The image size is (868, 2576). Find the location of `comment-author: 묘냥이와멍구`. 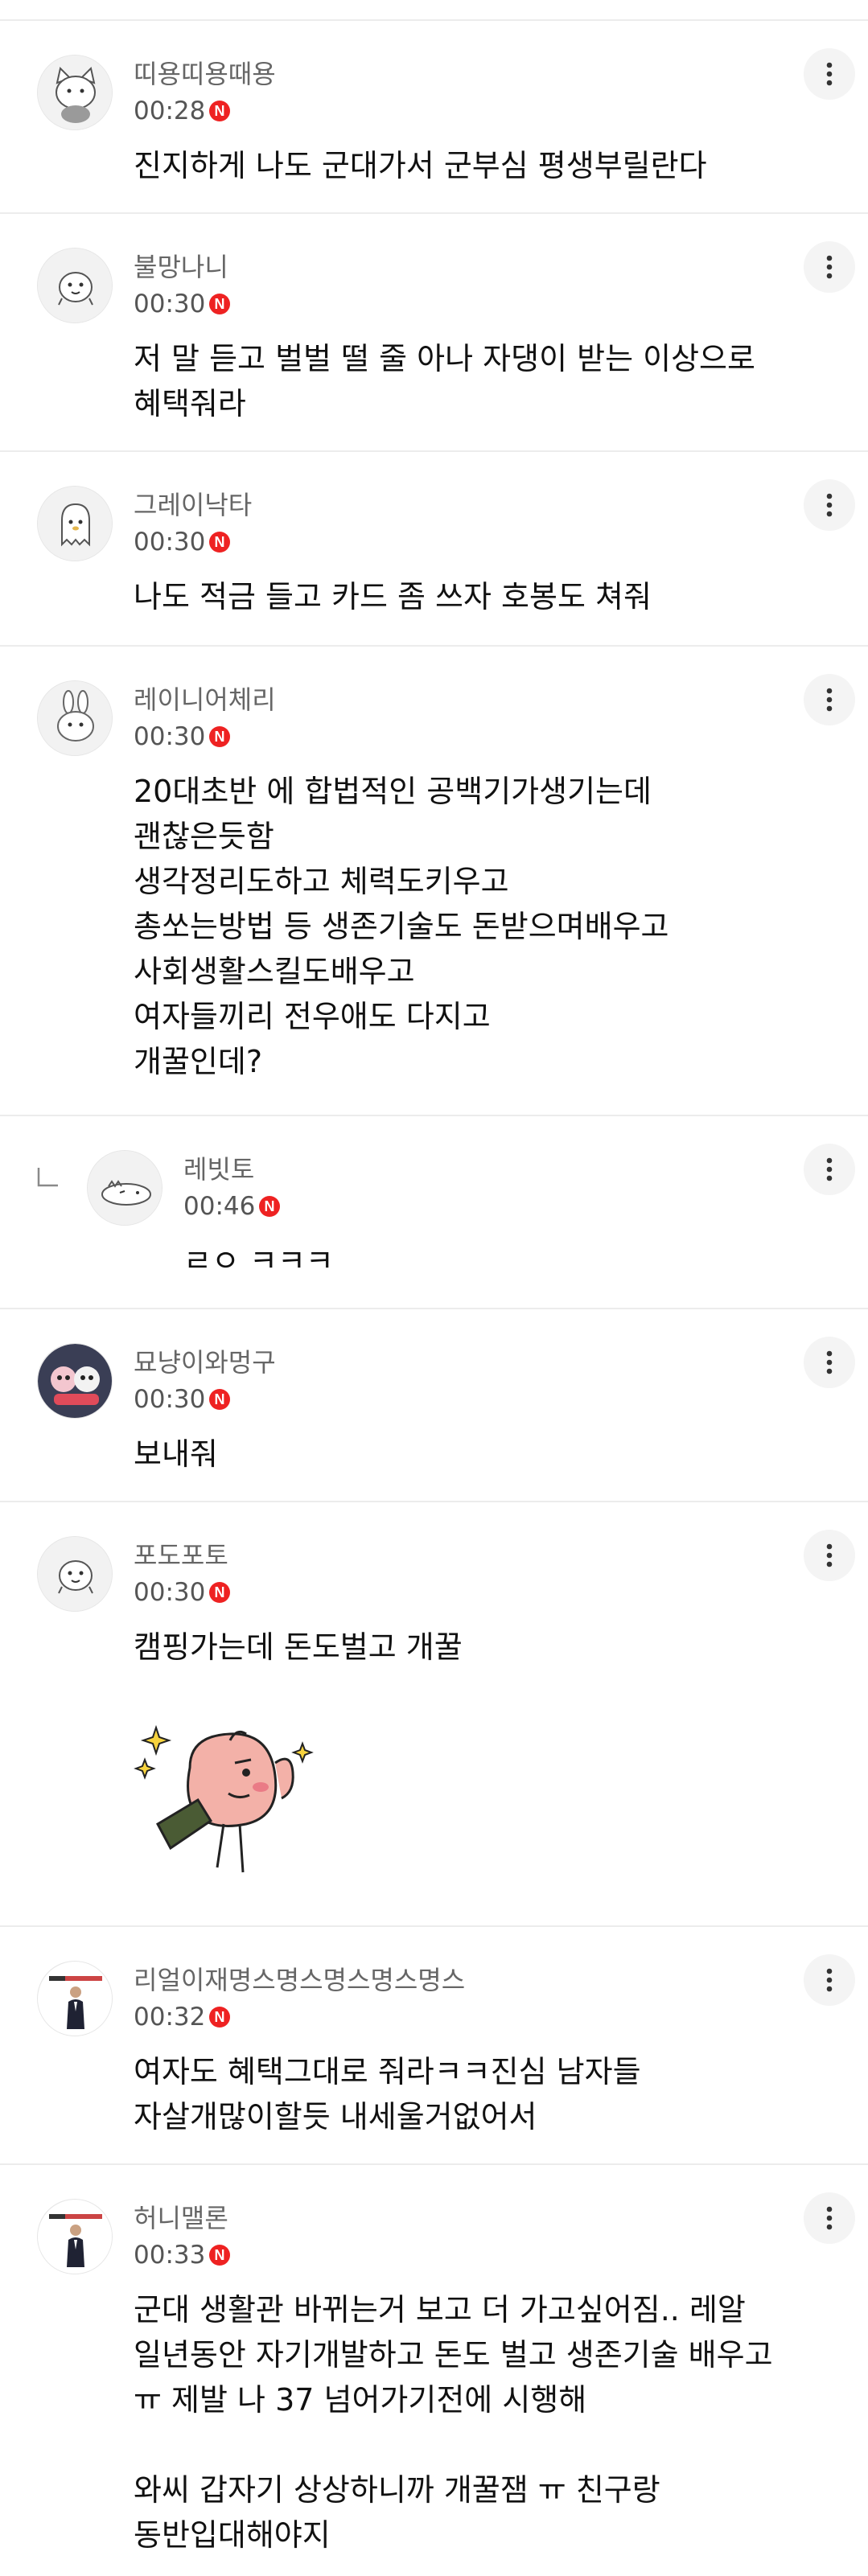

comment-author: 묘냥이와멍구 is located at coordinates (205, 1362).